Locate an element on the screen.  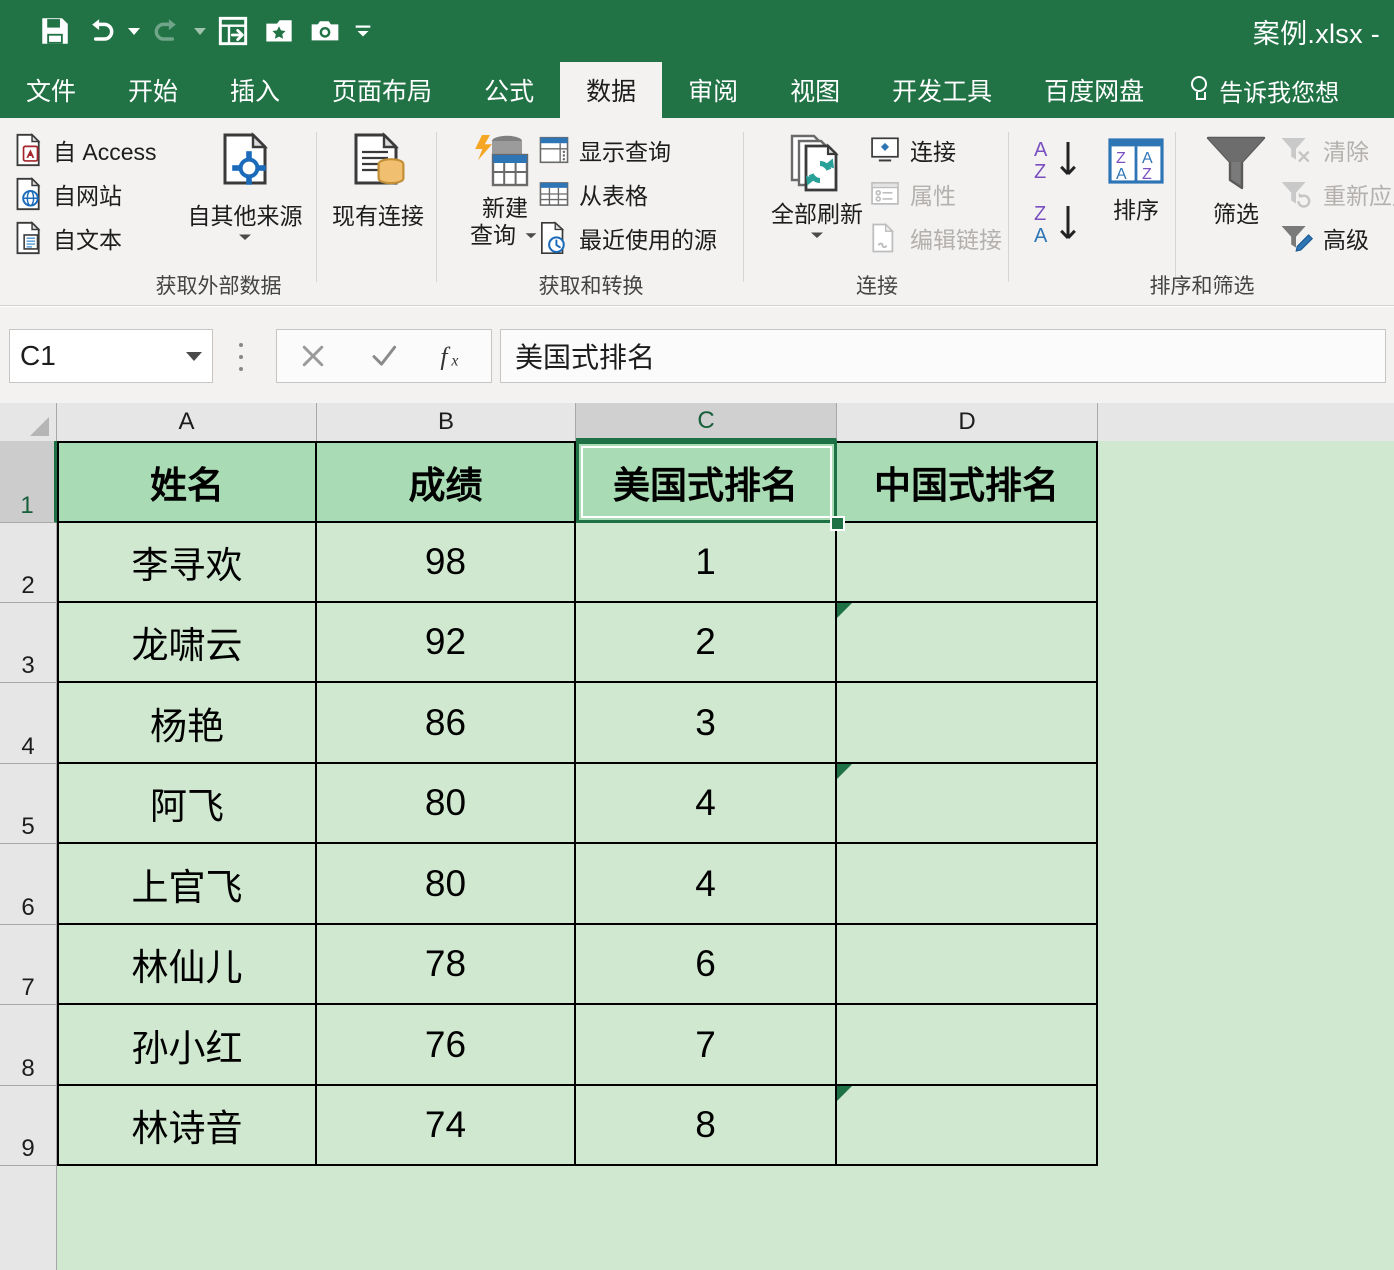
connections-button: 连接 is located at coordinates (935, 150).